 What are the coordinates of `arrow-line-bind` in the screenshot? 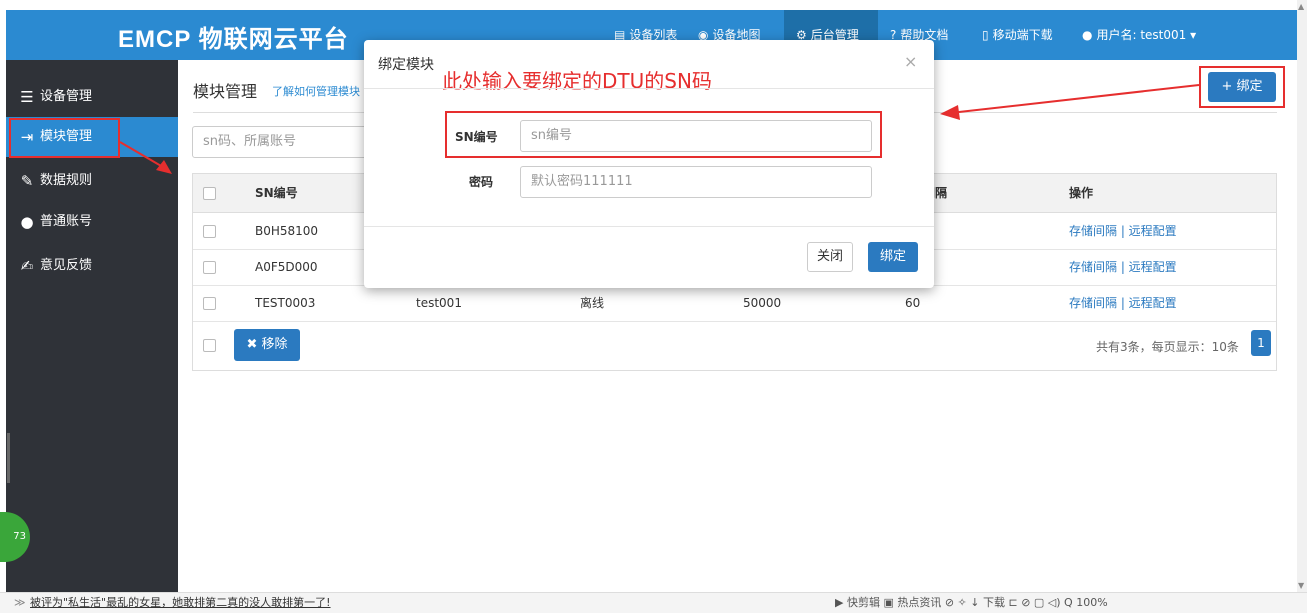 It's located at (1074, 99).